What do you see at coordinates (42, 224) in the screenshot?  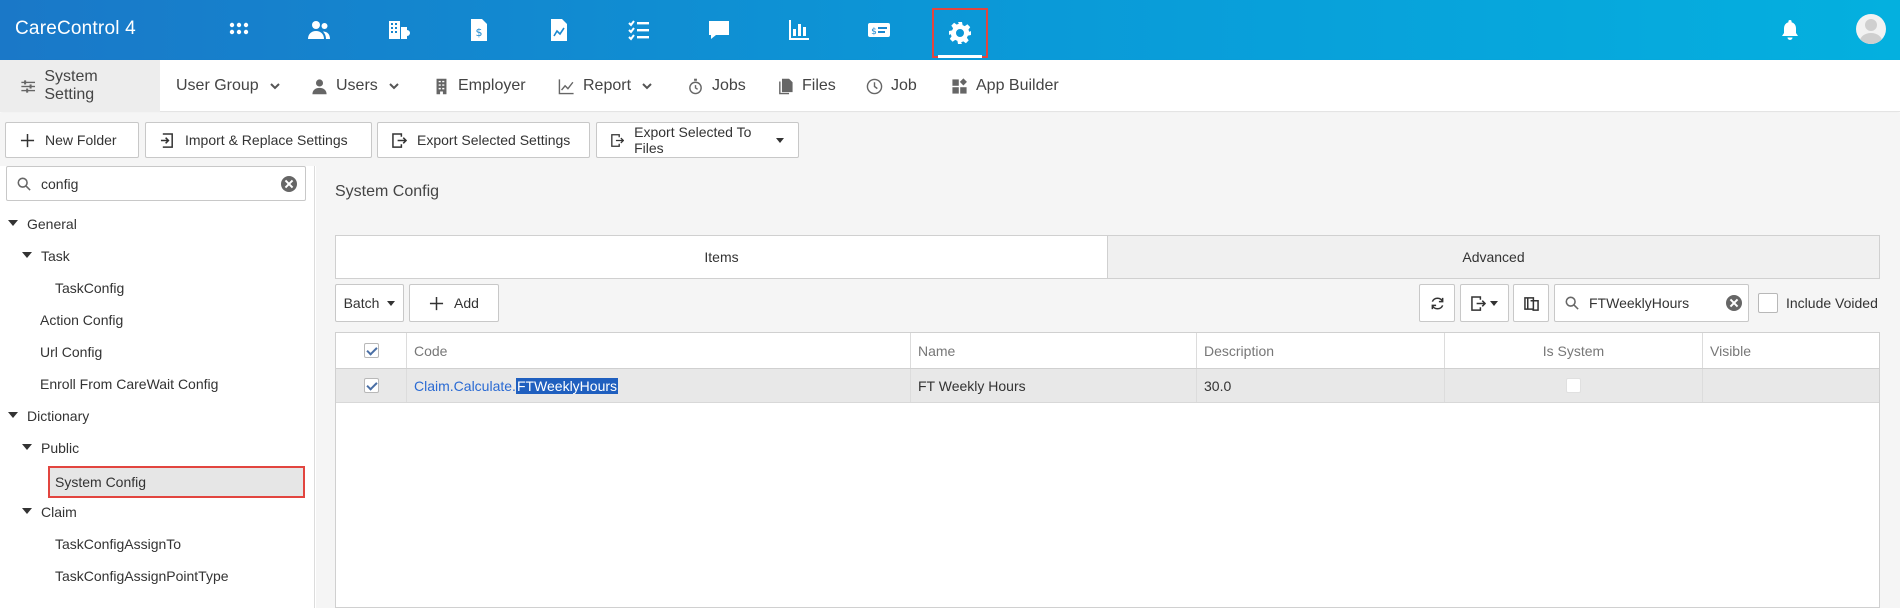 I see `tree-node-general: General` at bounding box center [42, 224].